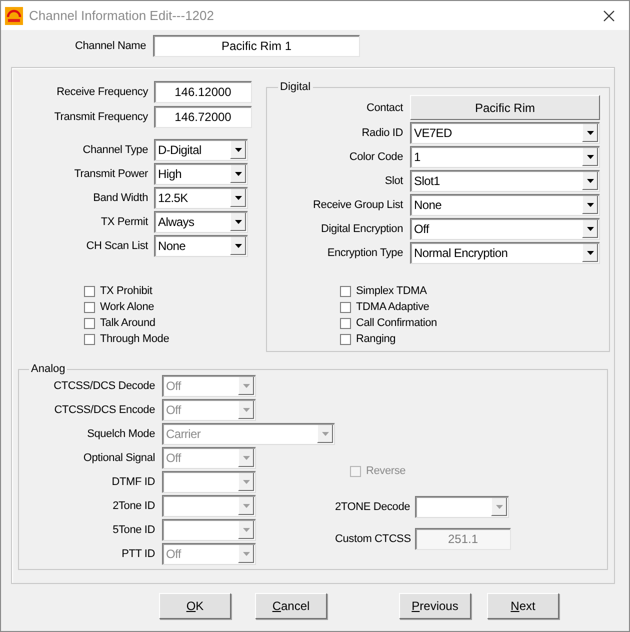 Image resolution: width=630 pixels, height=632 pixels. What do you see at coordinates (376, 339) in the screenshot?
I see `checkbox-label: Ranging` at bounding box center [376, 339].